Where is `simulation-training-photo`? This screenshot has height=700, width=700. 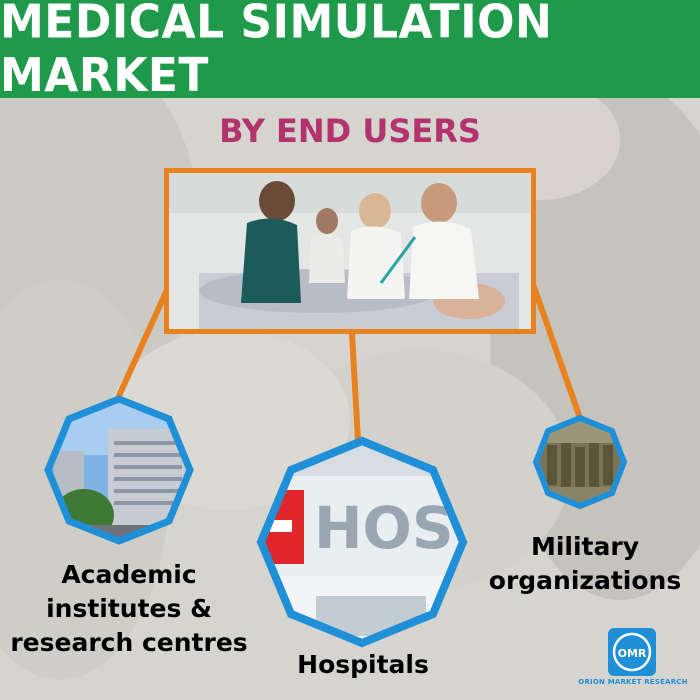
simulation-training-photo is located at coordinates (350, 251).